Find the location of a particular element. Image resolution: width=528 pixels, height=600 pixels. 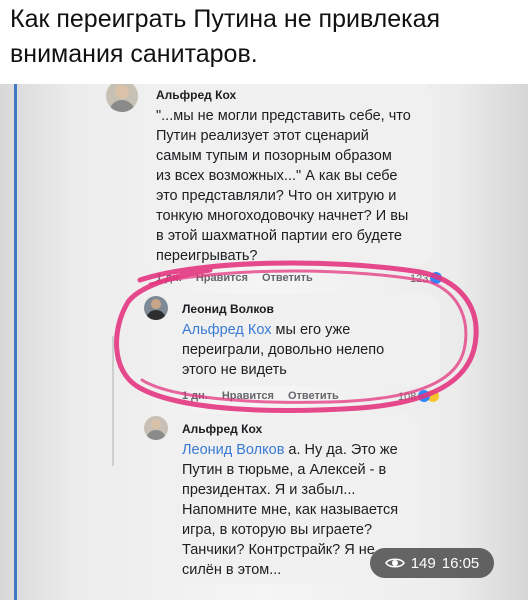

comment-line-rest: а. Ну да. Это же is located at coordinates (341, 450).